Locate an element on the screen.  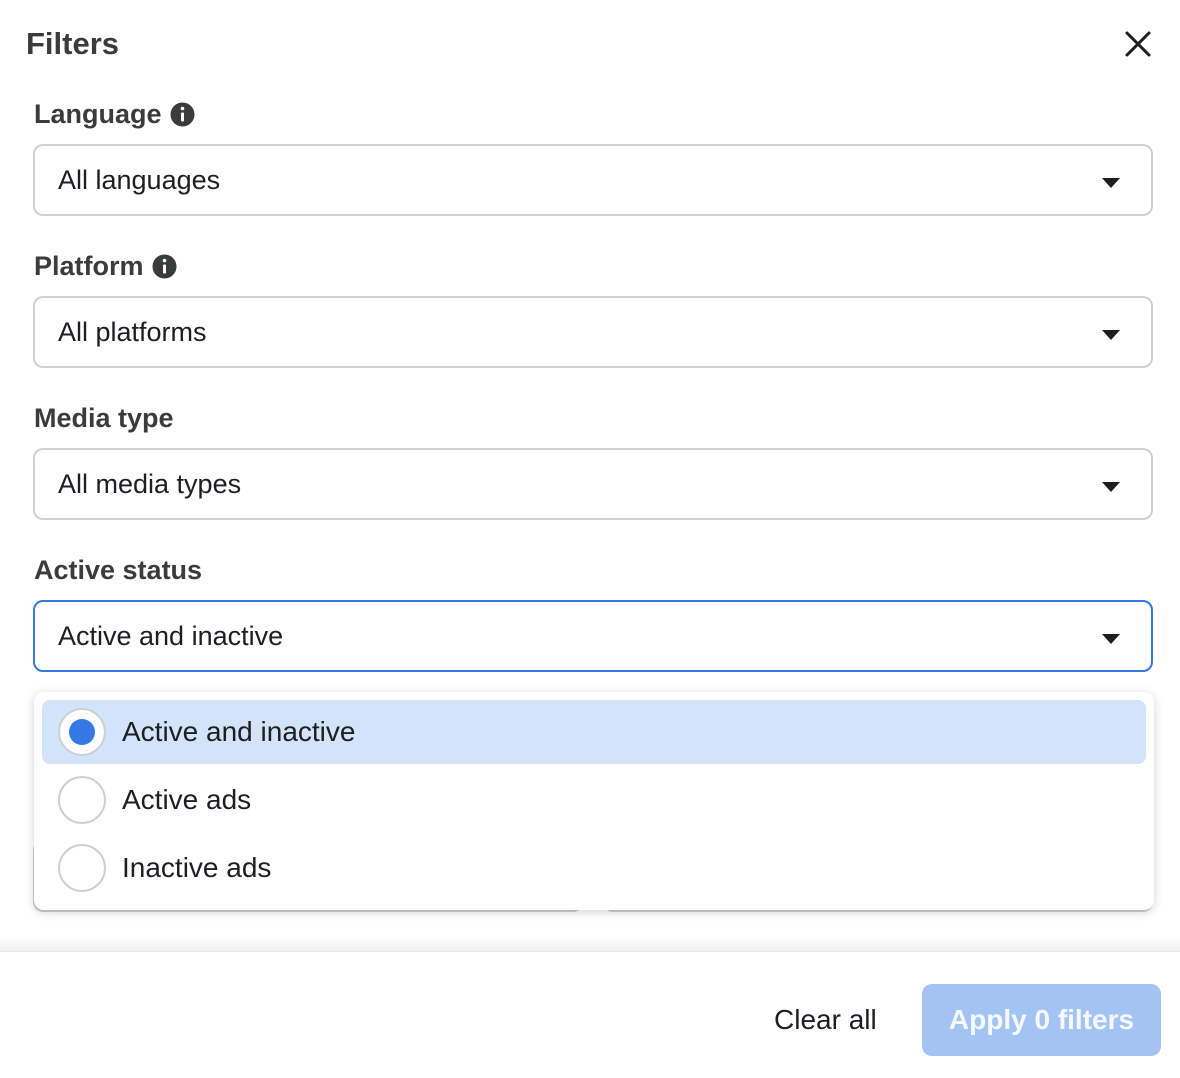
footer-shadow is located at coordinates (590, 944).